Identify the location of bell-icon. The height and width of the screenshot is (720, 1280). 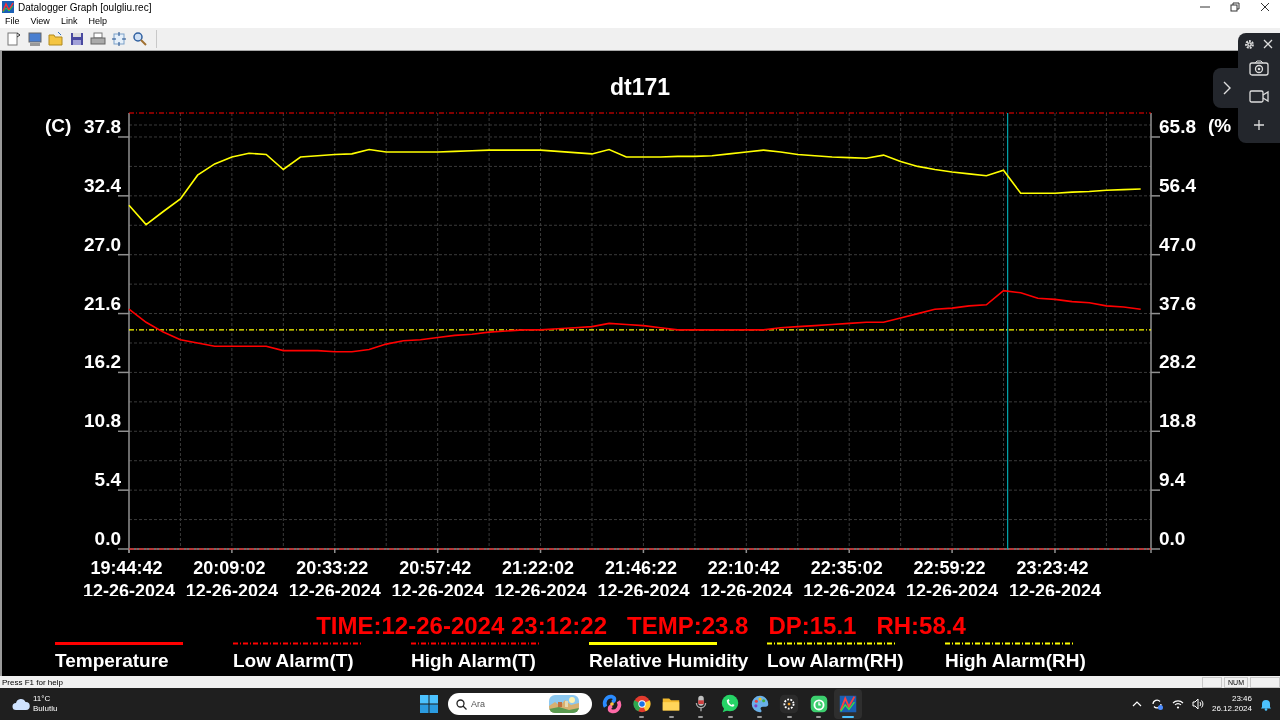
(1266, 704).